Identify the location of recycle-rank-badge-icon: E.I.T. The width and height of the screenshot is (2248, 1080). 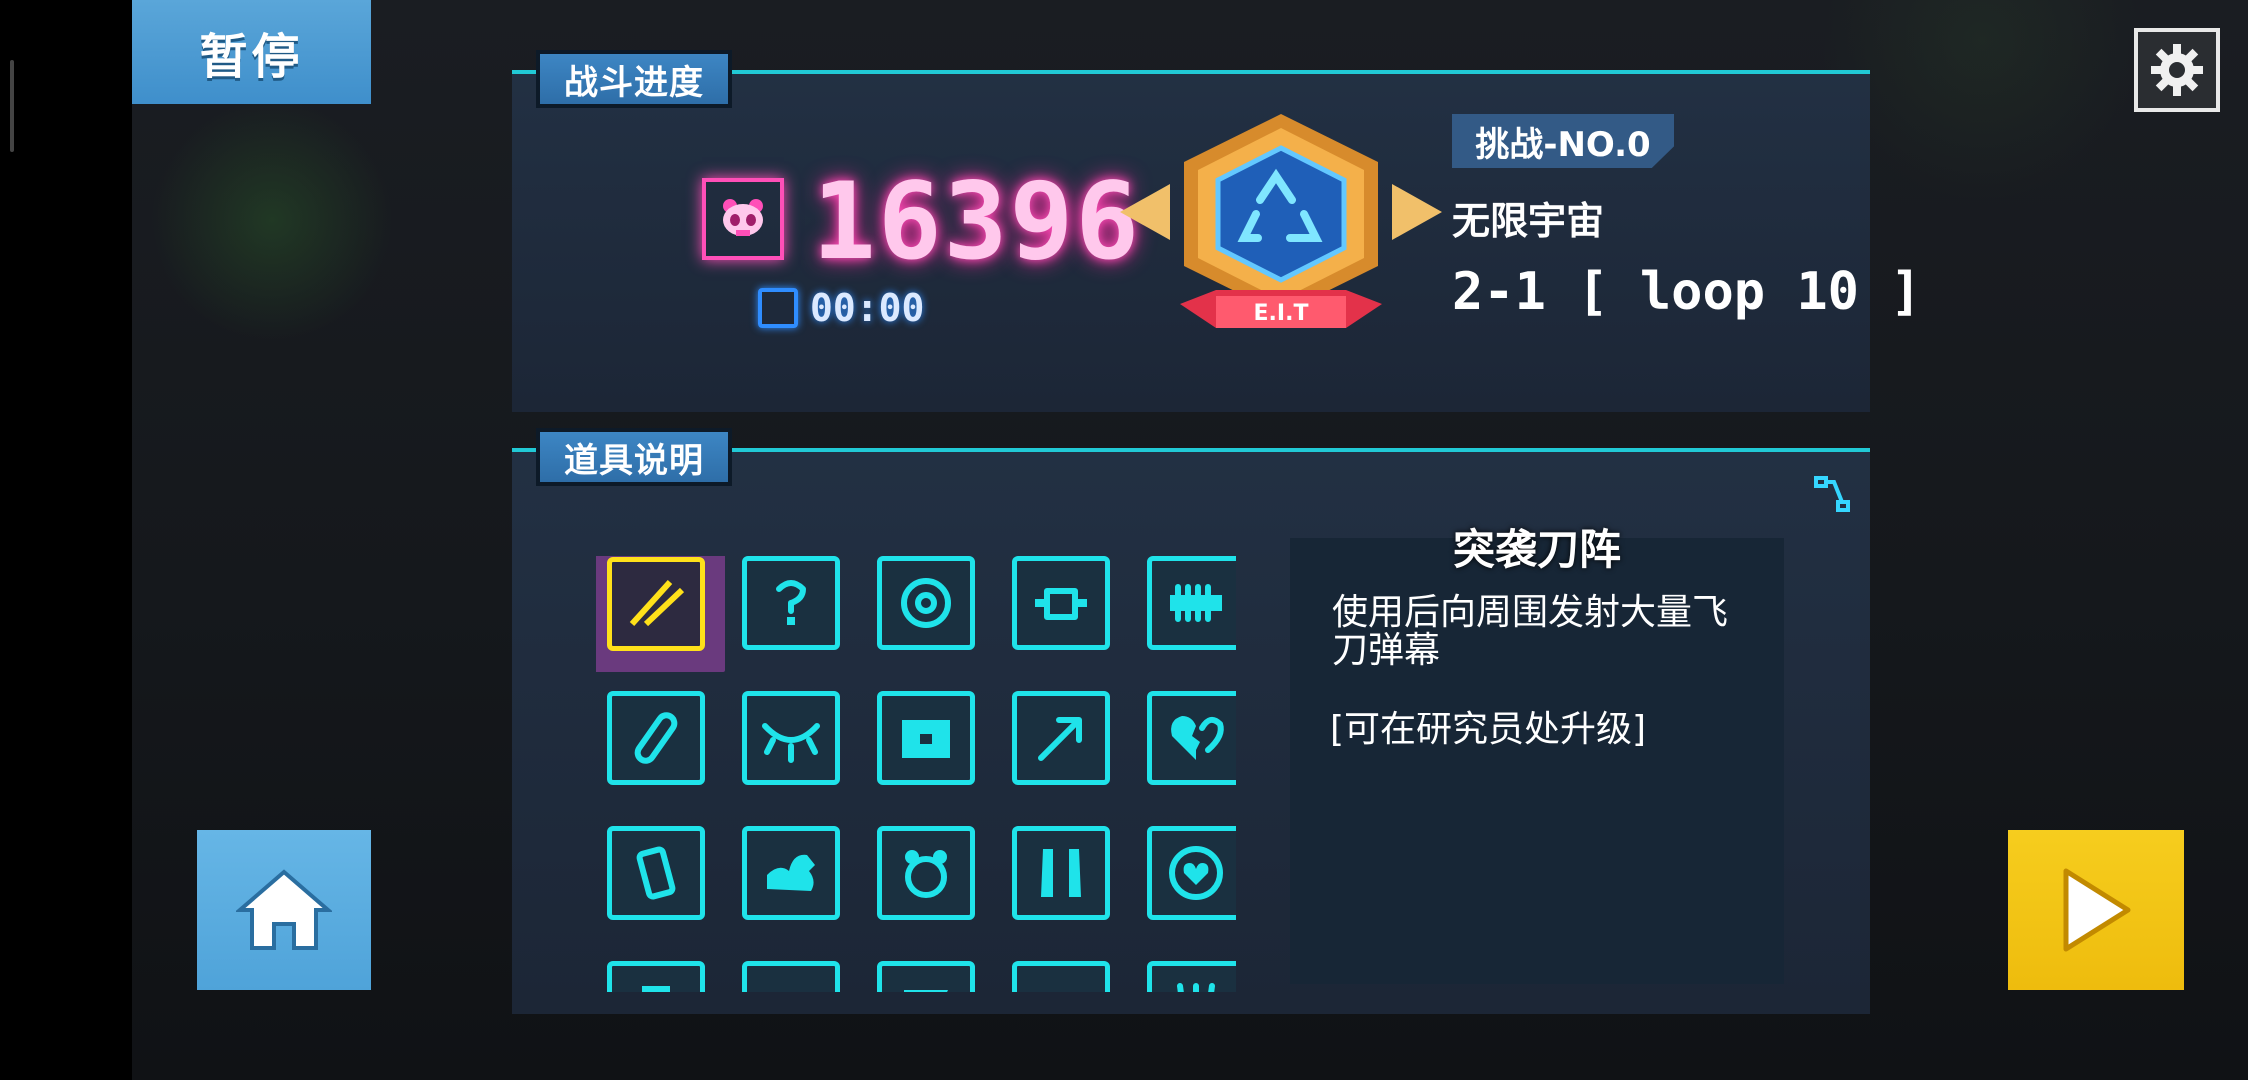
(1281, 221).